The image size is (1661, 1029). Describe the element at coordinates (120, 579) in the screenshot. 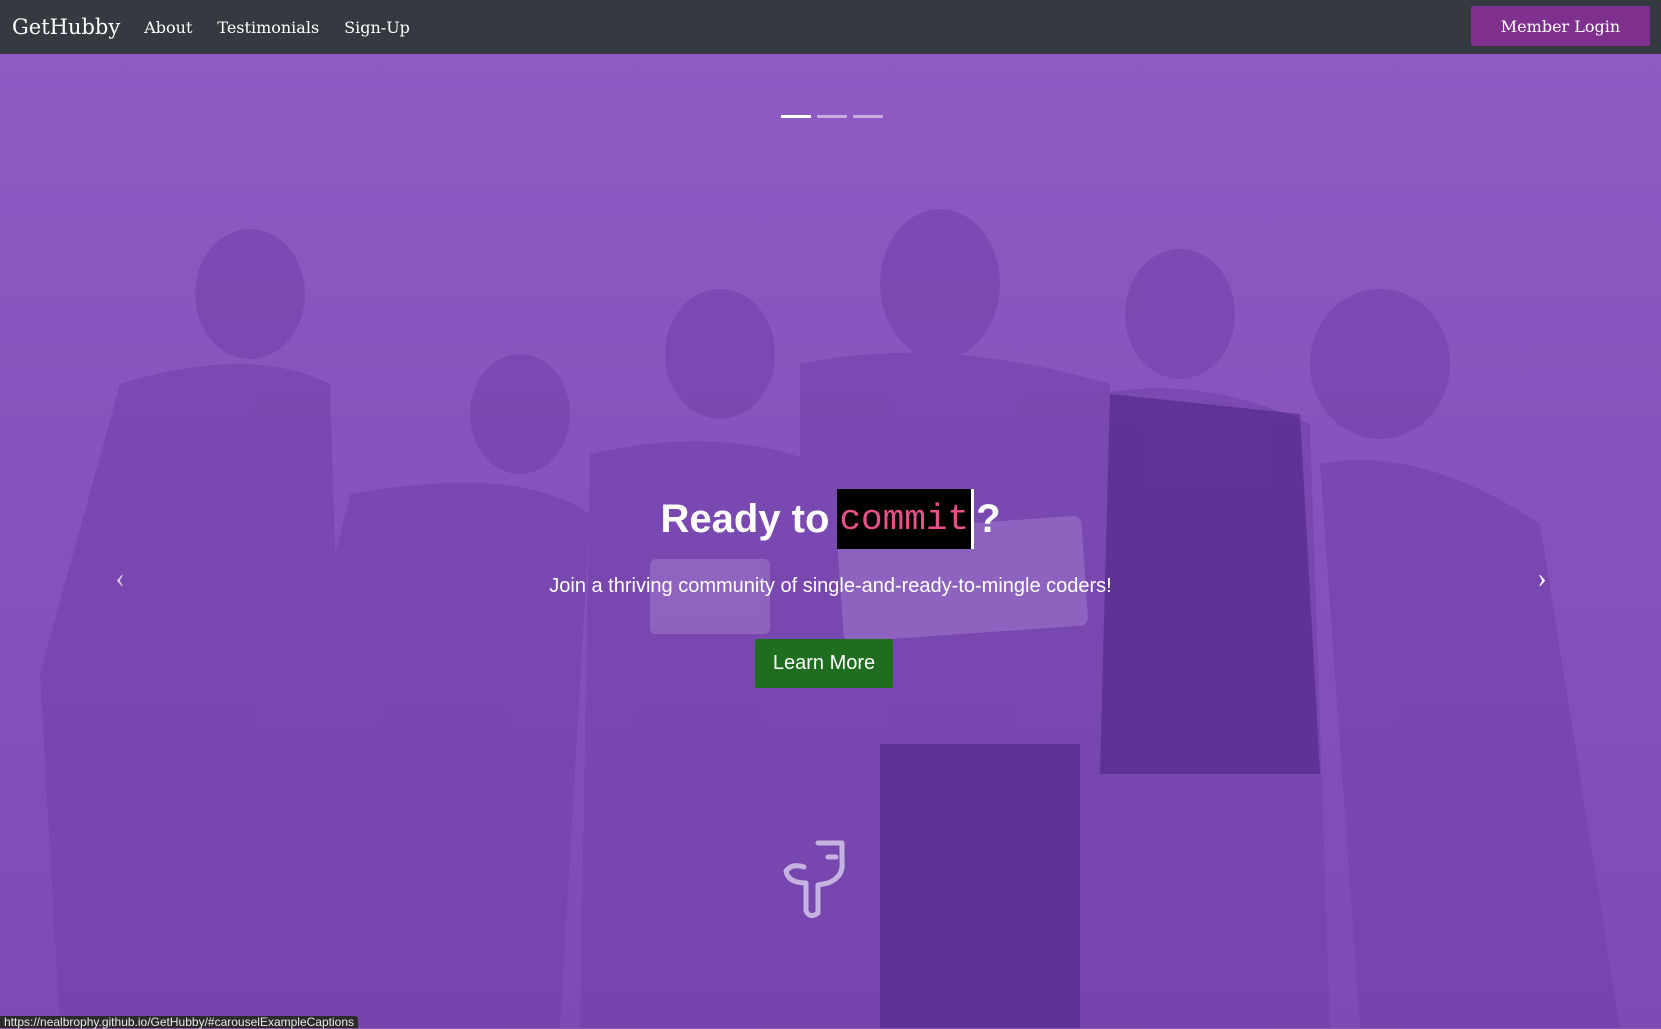

I see `carousel-prev-icon: ‹` at that location.